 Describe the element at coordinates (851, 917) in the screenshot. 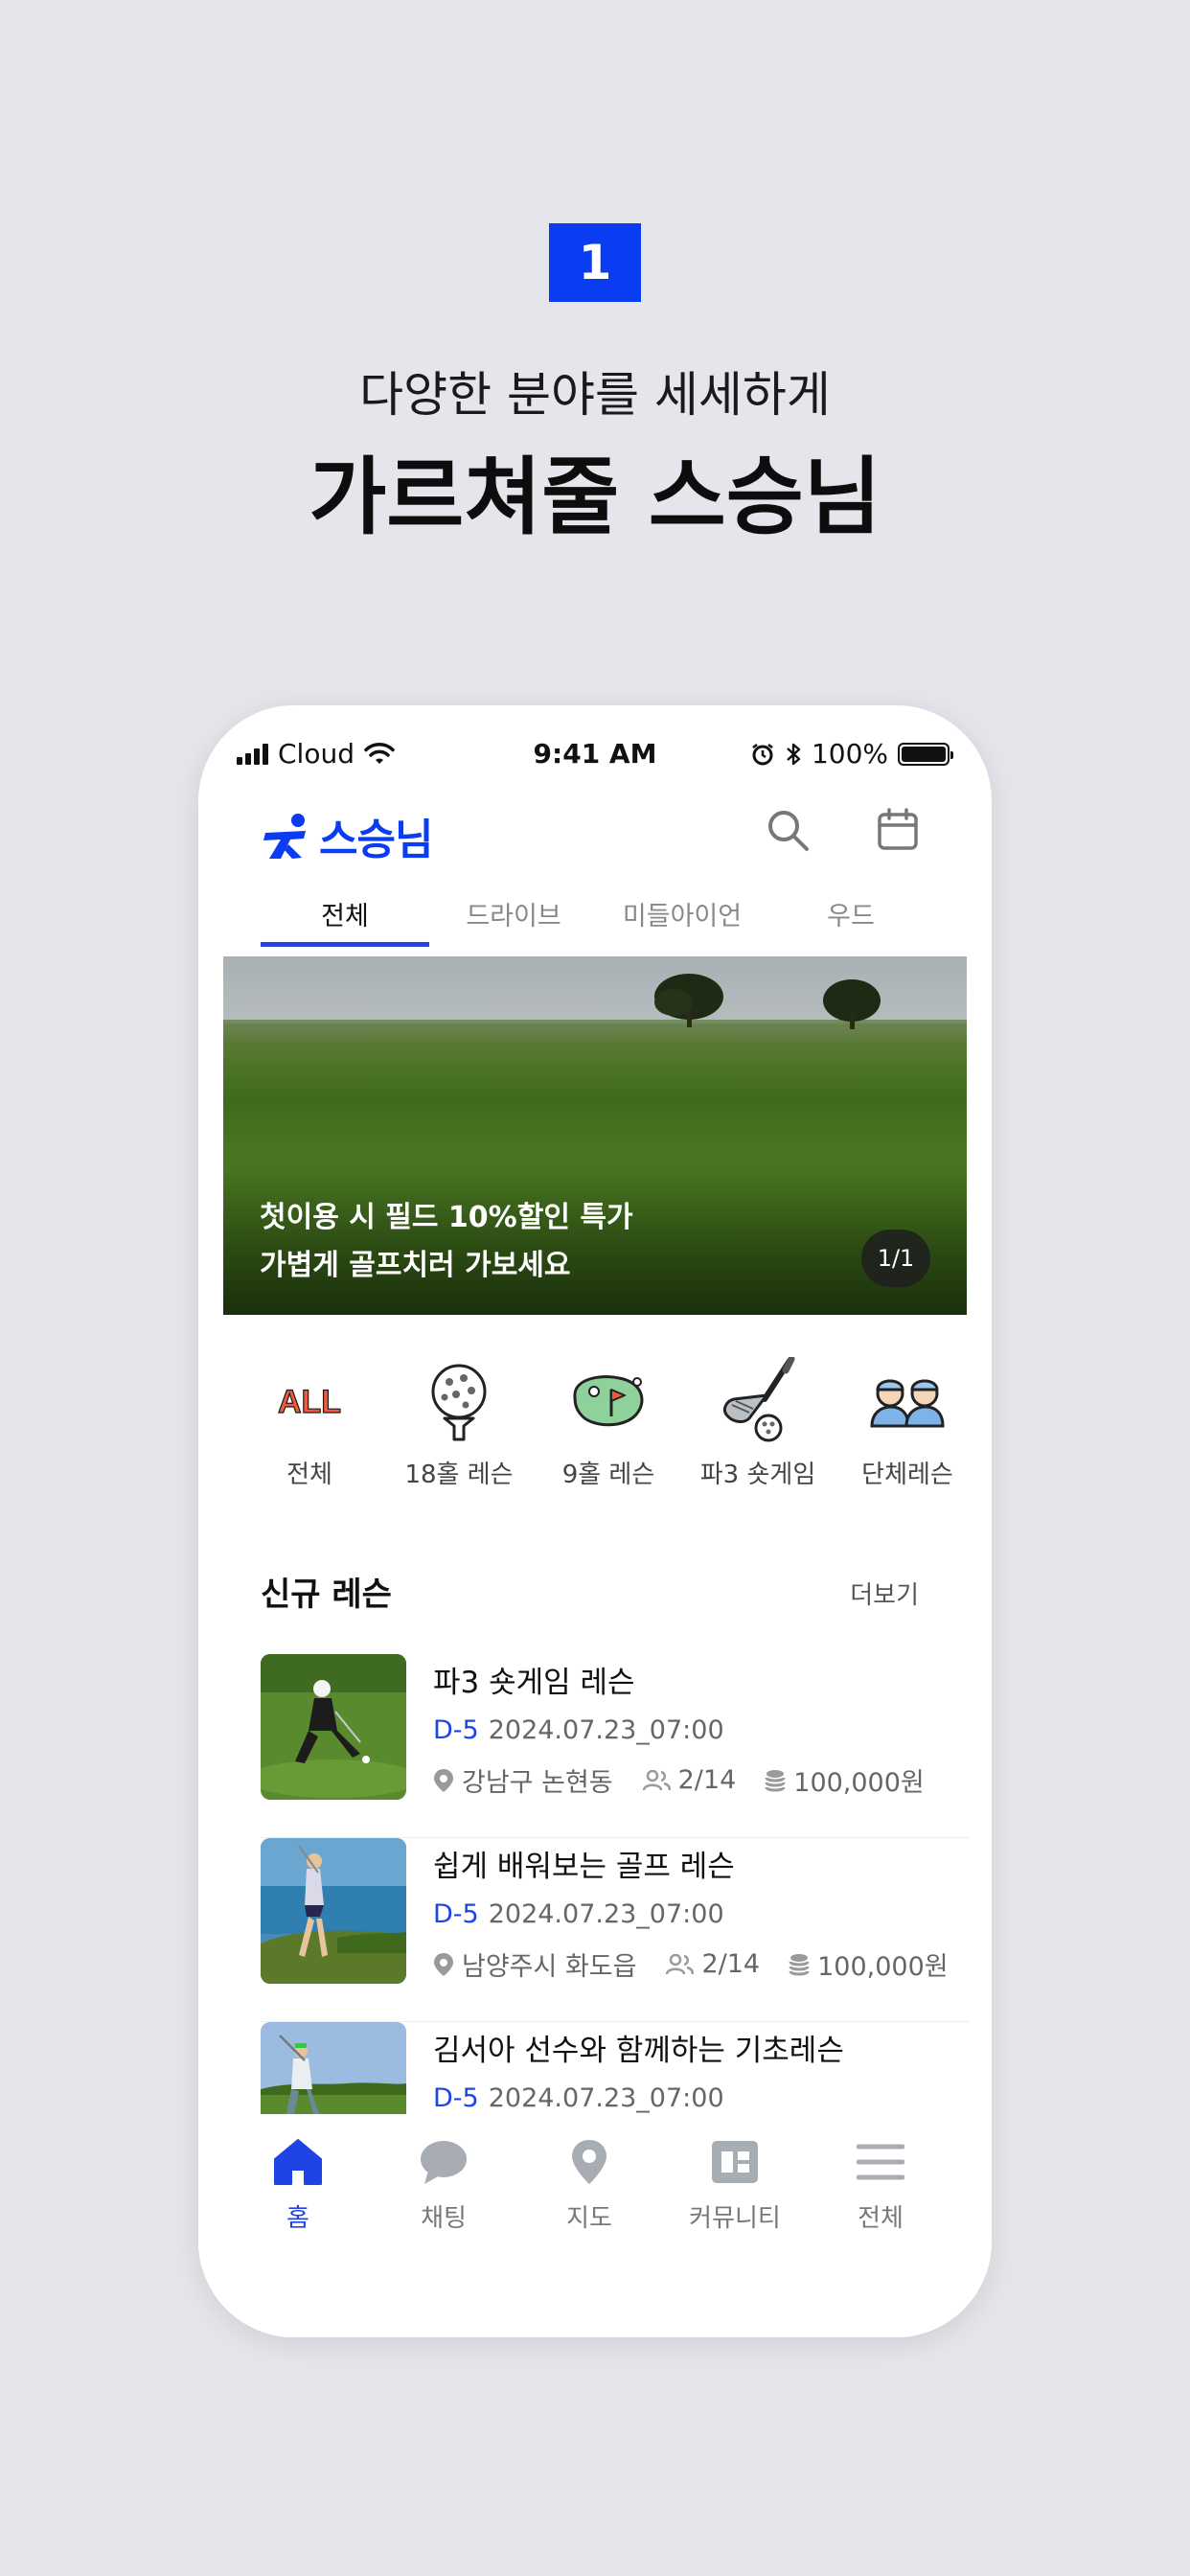

I see `tab-wood: 우드` at that location.